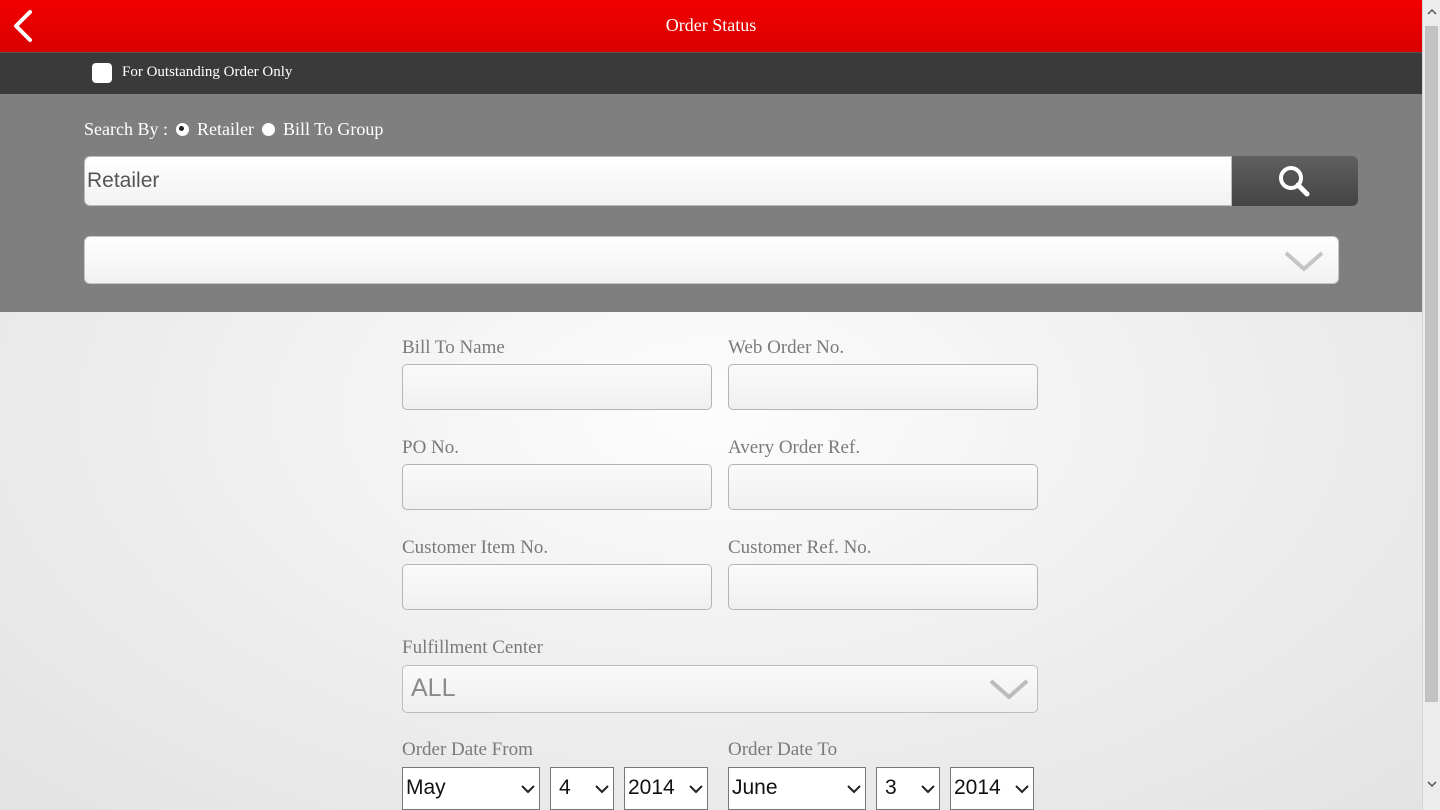 This screenshot has height=810, width=1440. What do you see at coordinates (908, 788) in the screenshot?
I see `date-to-day-select: 3` at bounding box center [908, 788].